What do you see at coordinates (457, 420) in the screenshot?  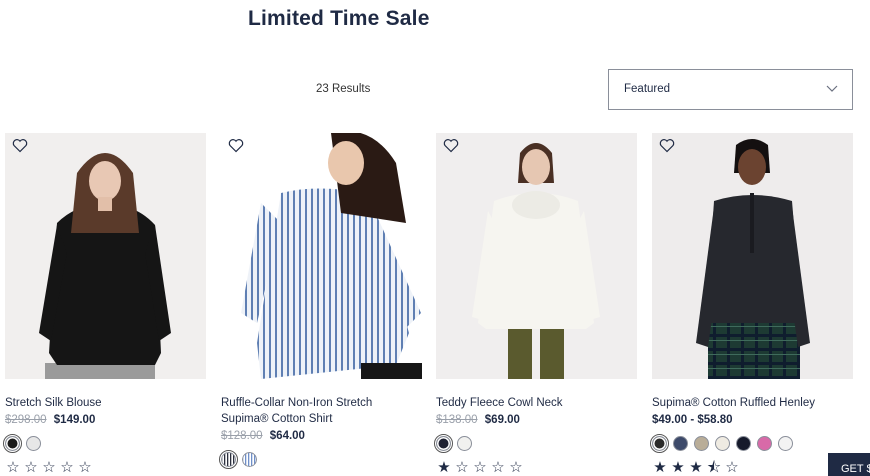 I see `original-price: $138.00` at bounding box center [457, 420].